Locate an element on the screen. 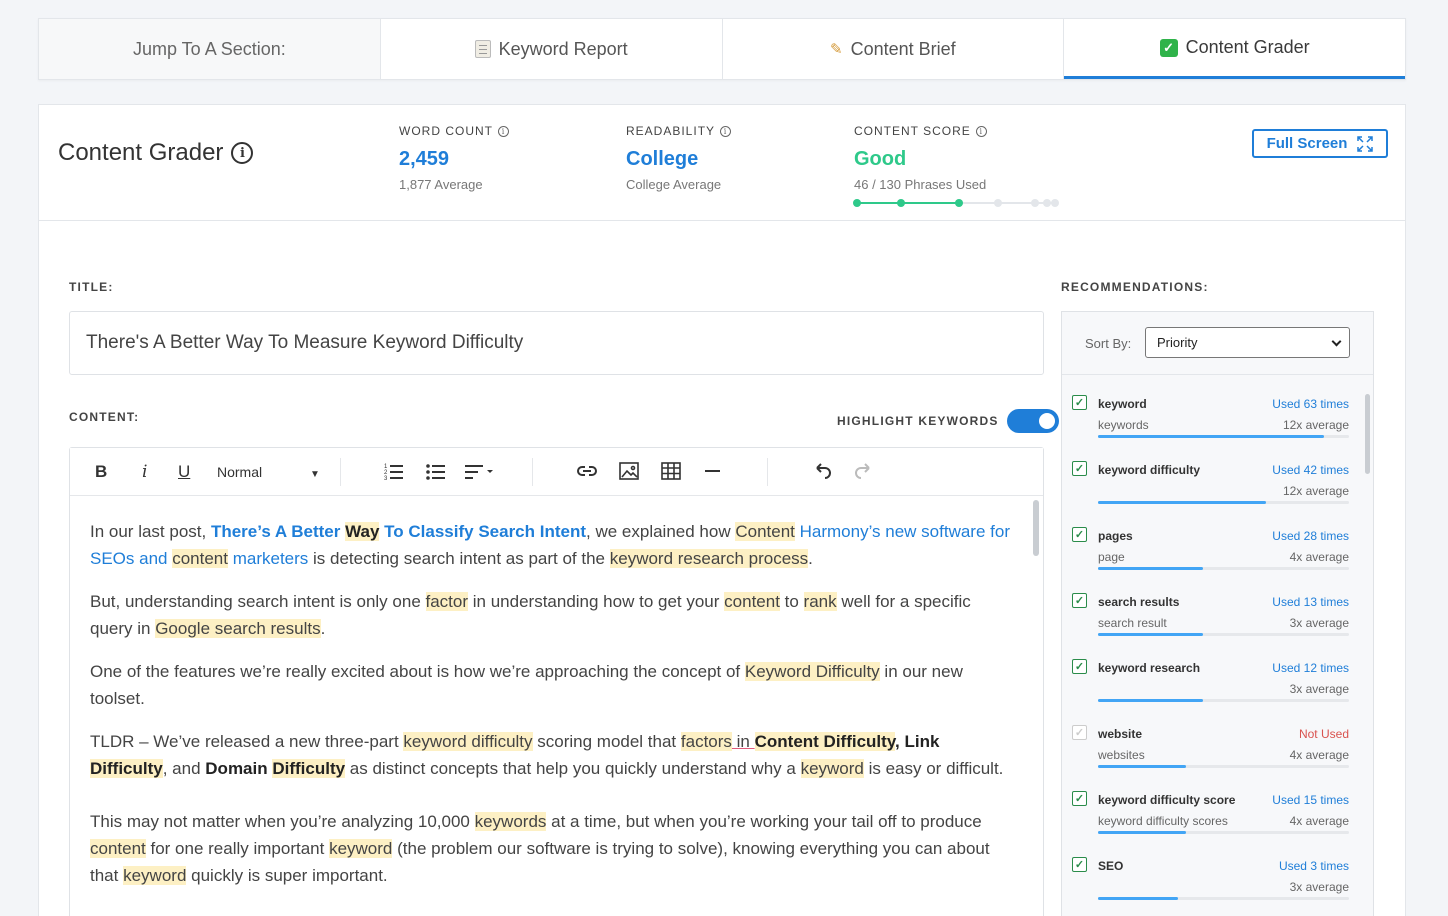 Image resolution: width=1448 pixels, height=916 pixels. content-score-progress is located at coordinates (956, 203).